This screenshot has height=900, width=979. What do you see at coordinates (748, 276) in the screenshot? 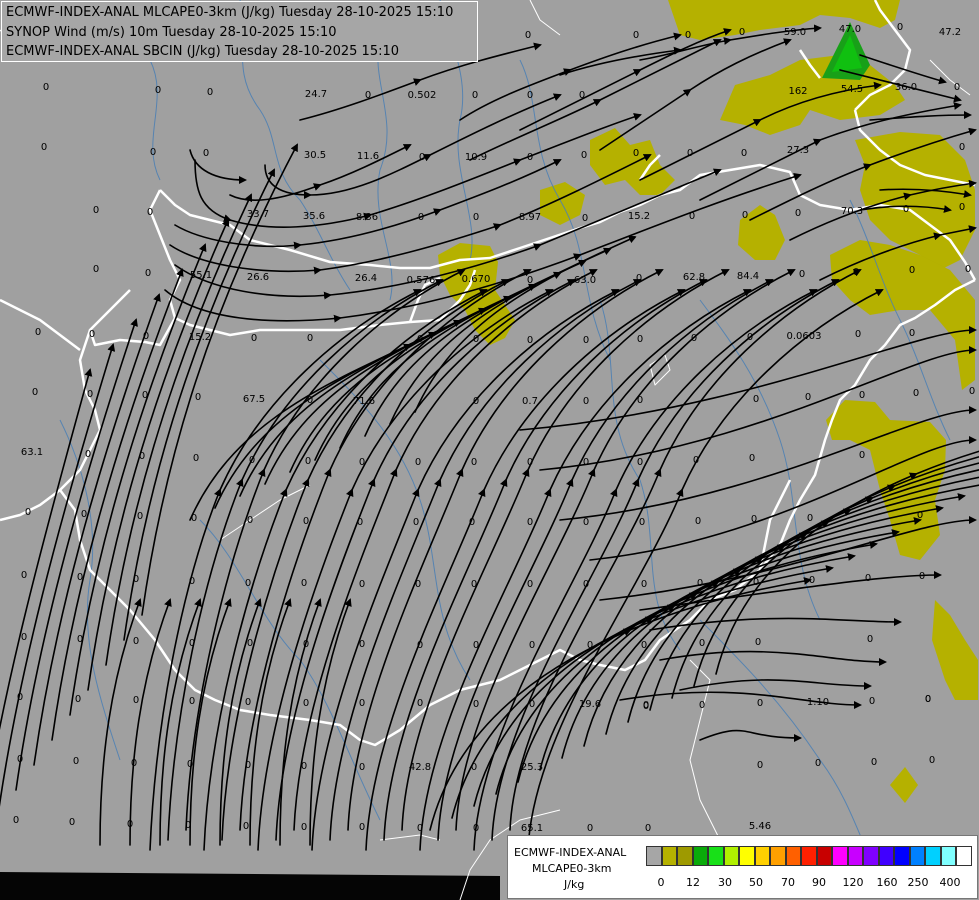
I see `station-value: 84.4` at bounding box center [748, 276].